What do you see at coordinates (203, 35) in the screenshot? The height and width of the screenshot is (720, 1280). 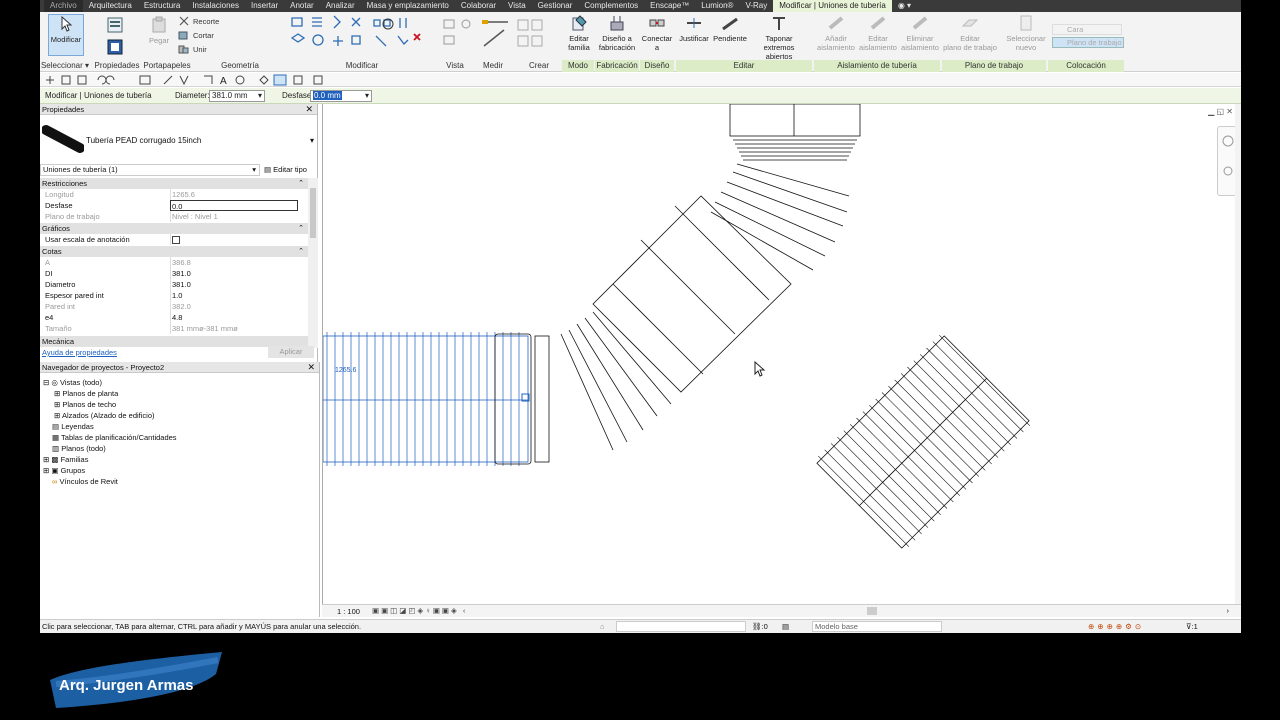 I see `cut-button: Cortar` at bounding box center [203, 35].